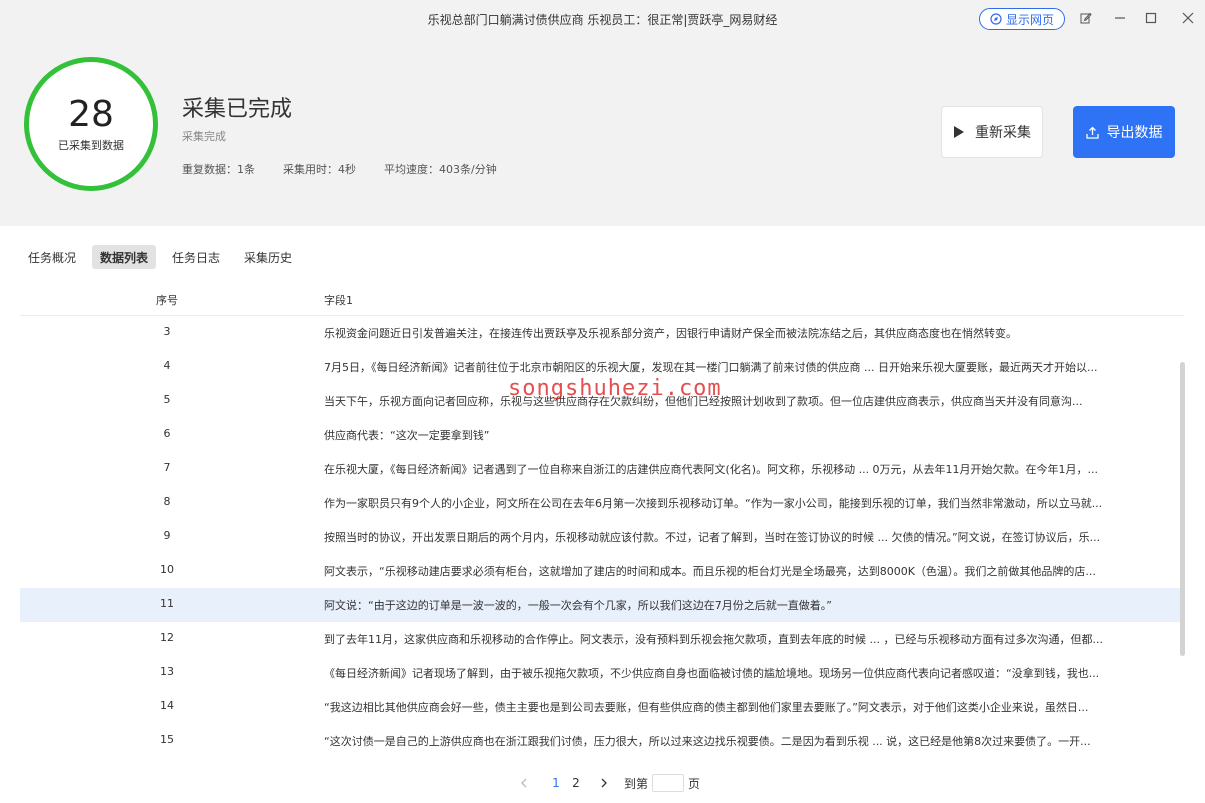  I want to click on tab-data-list: 数据列表, so click(124, 257).